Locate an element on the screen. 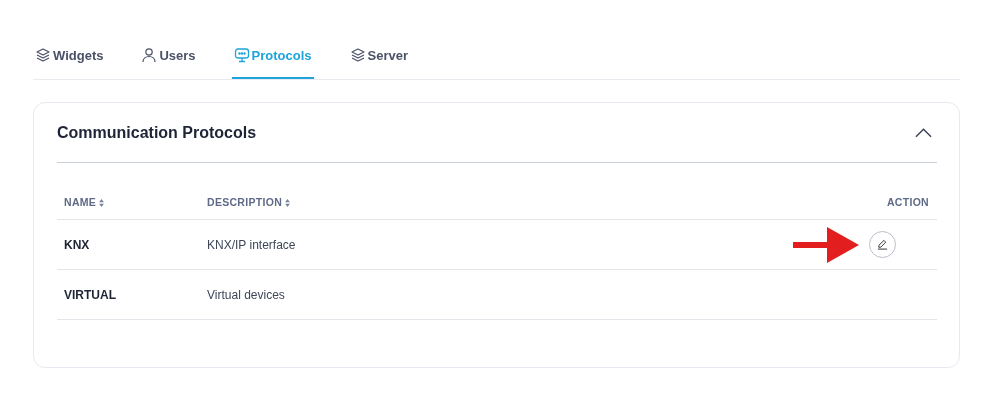 The width and height of the screenshot is (1008, 413). monitor-icon is located at coordinates (241, 55).